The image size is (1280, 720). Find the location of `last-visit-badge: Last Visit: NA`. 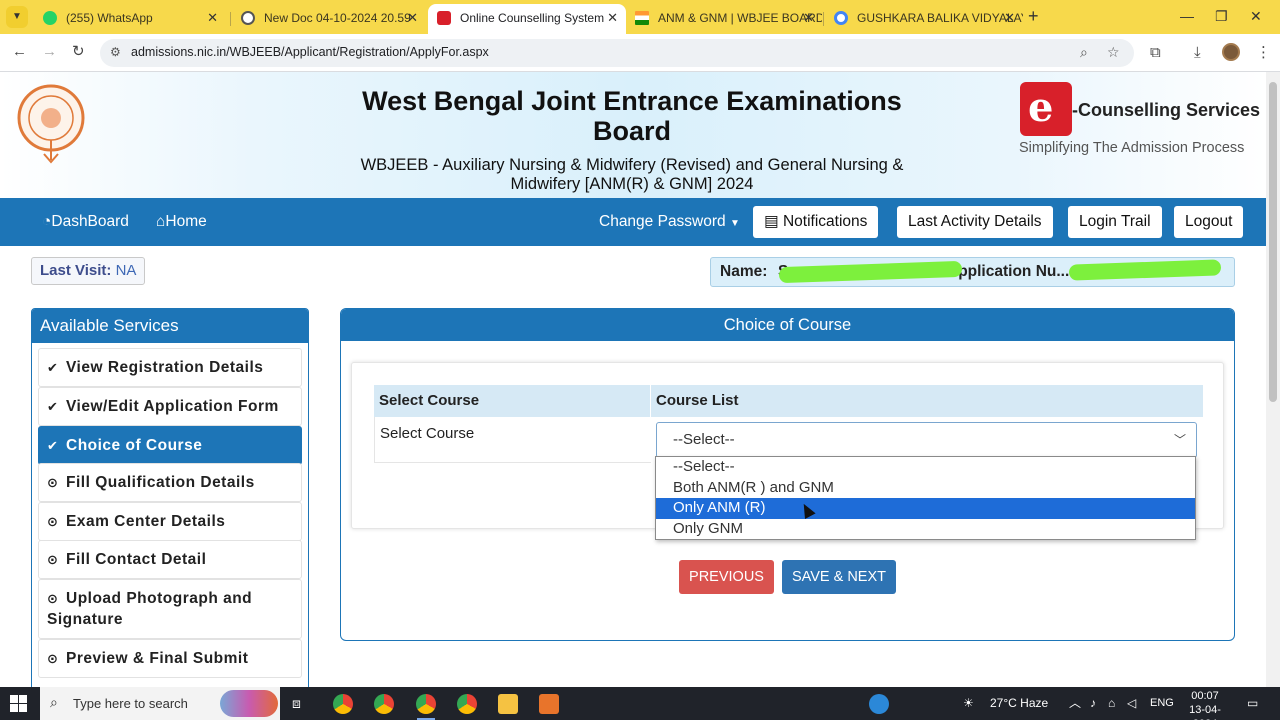

last-visit-badge: Last Visit: NA is located at coordinates (88, 271).